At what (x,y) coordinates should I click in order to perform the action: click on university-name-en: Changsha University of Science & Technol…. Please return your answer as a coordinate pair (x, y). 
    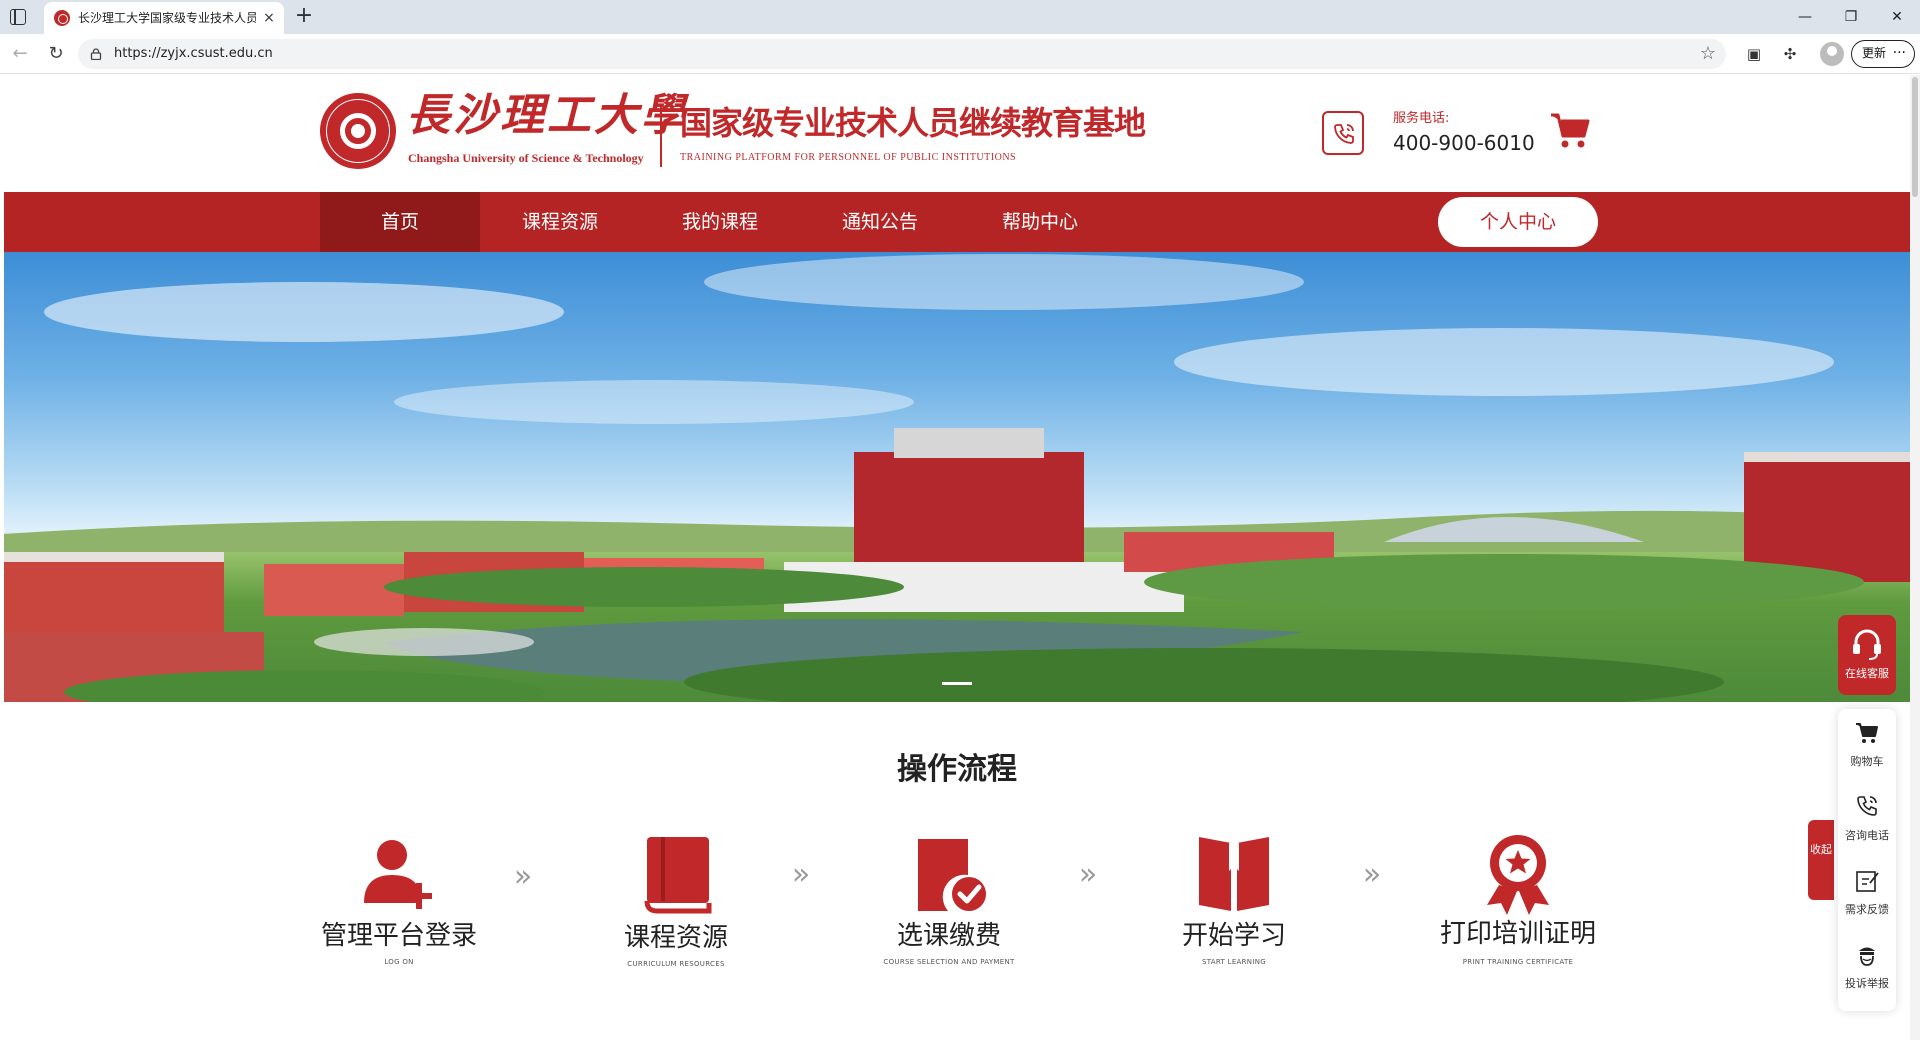
    Looking at the image, I should click on (526, 158).